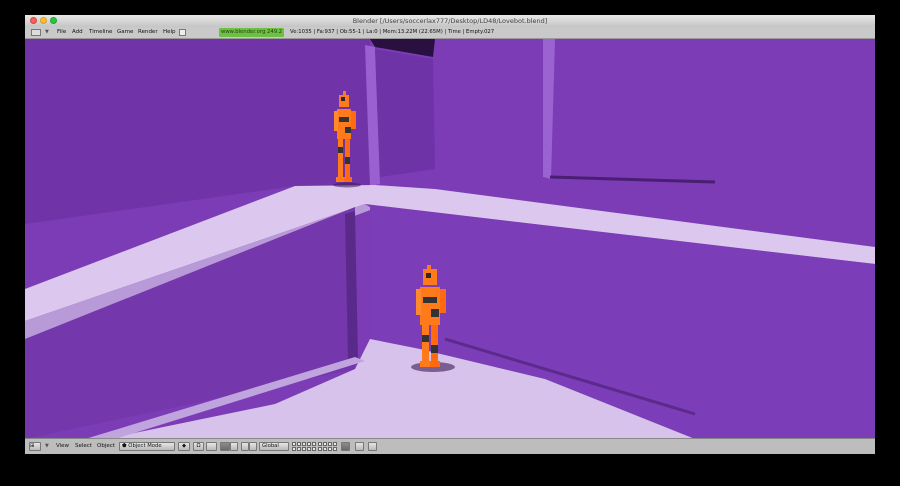 This screenshot has height=486, width=900. Describe the element at coordinates (359, 446) in the screenshot. I see `global-view-icon` at that location.